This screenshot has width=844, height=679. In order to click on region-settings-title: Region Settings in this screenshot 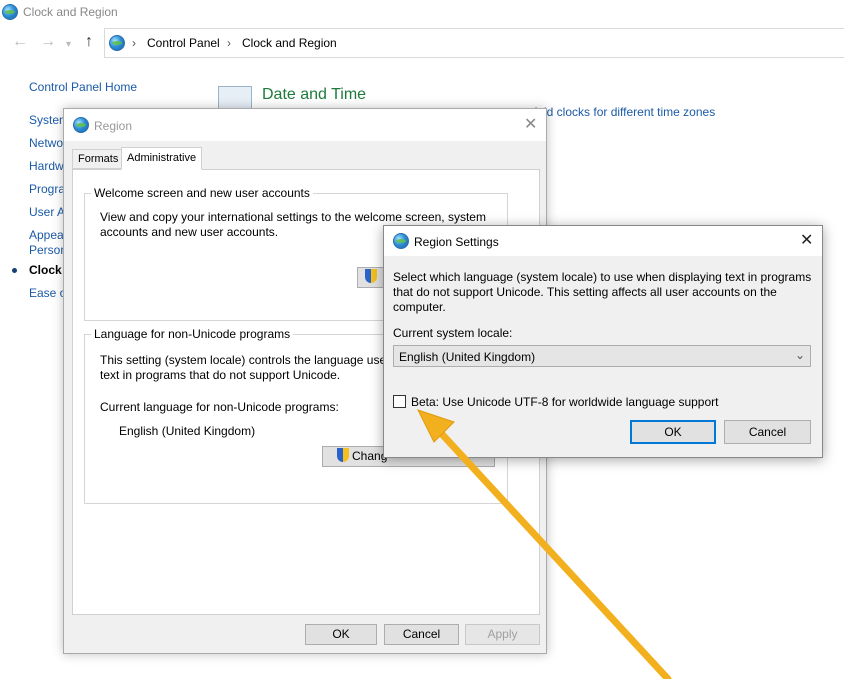, I will do `click(456, 242)`.